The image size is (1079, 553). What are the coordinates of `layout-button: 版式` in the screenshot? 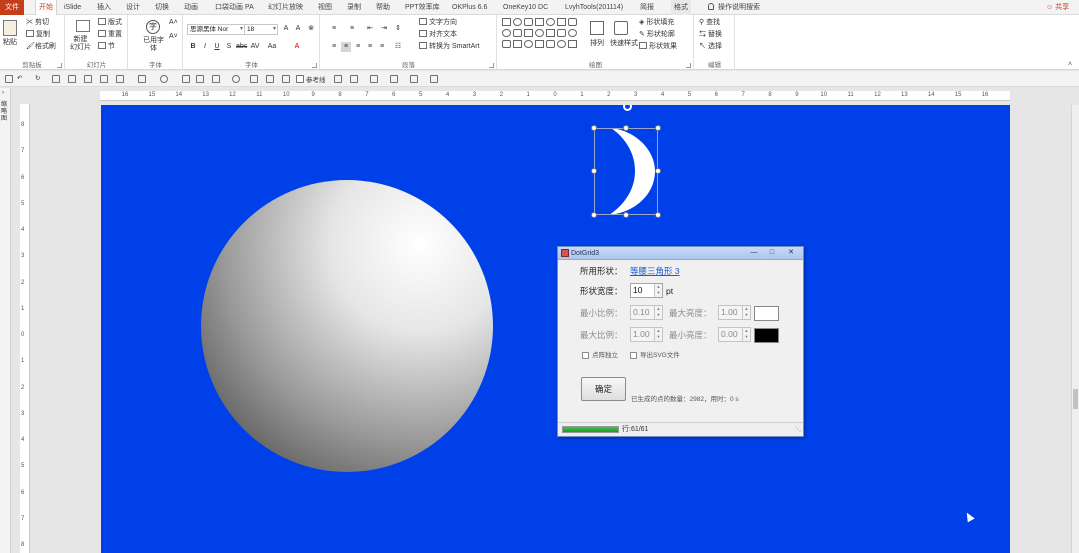 It's located at (110, 23).